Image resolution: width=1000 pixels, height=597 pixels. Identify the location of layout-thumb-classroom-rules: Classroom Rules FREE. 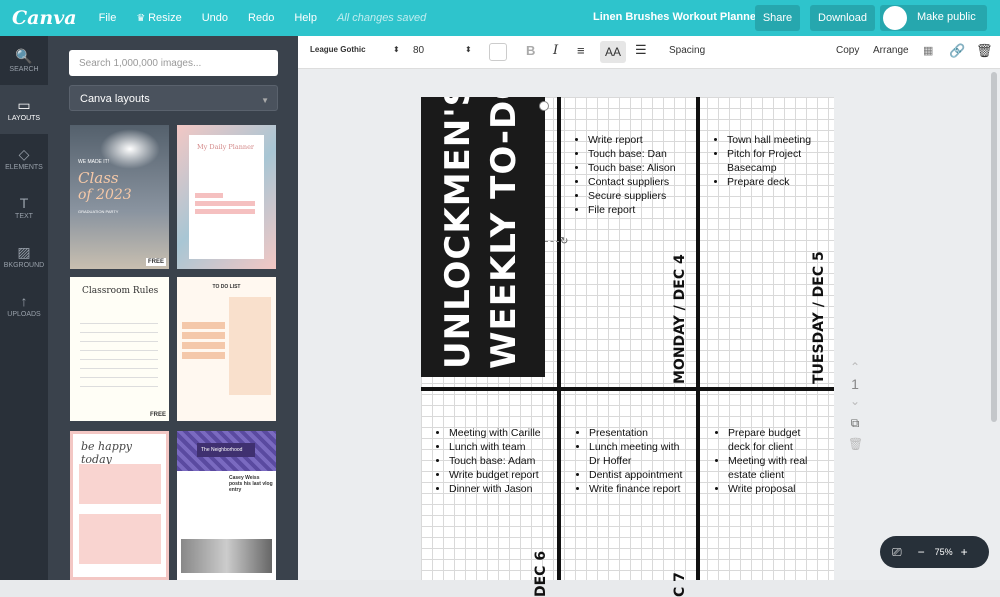
(119, 349).